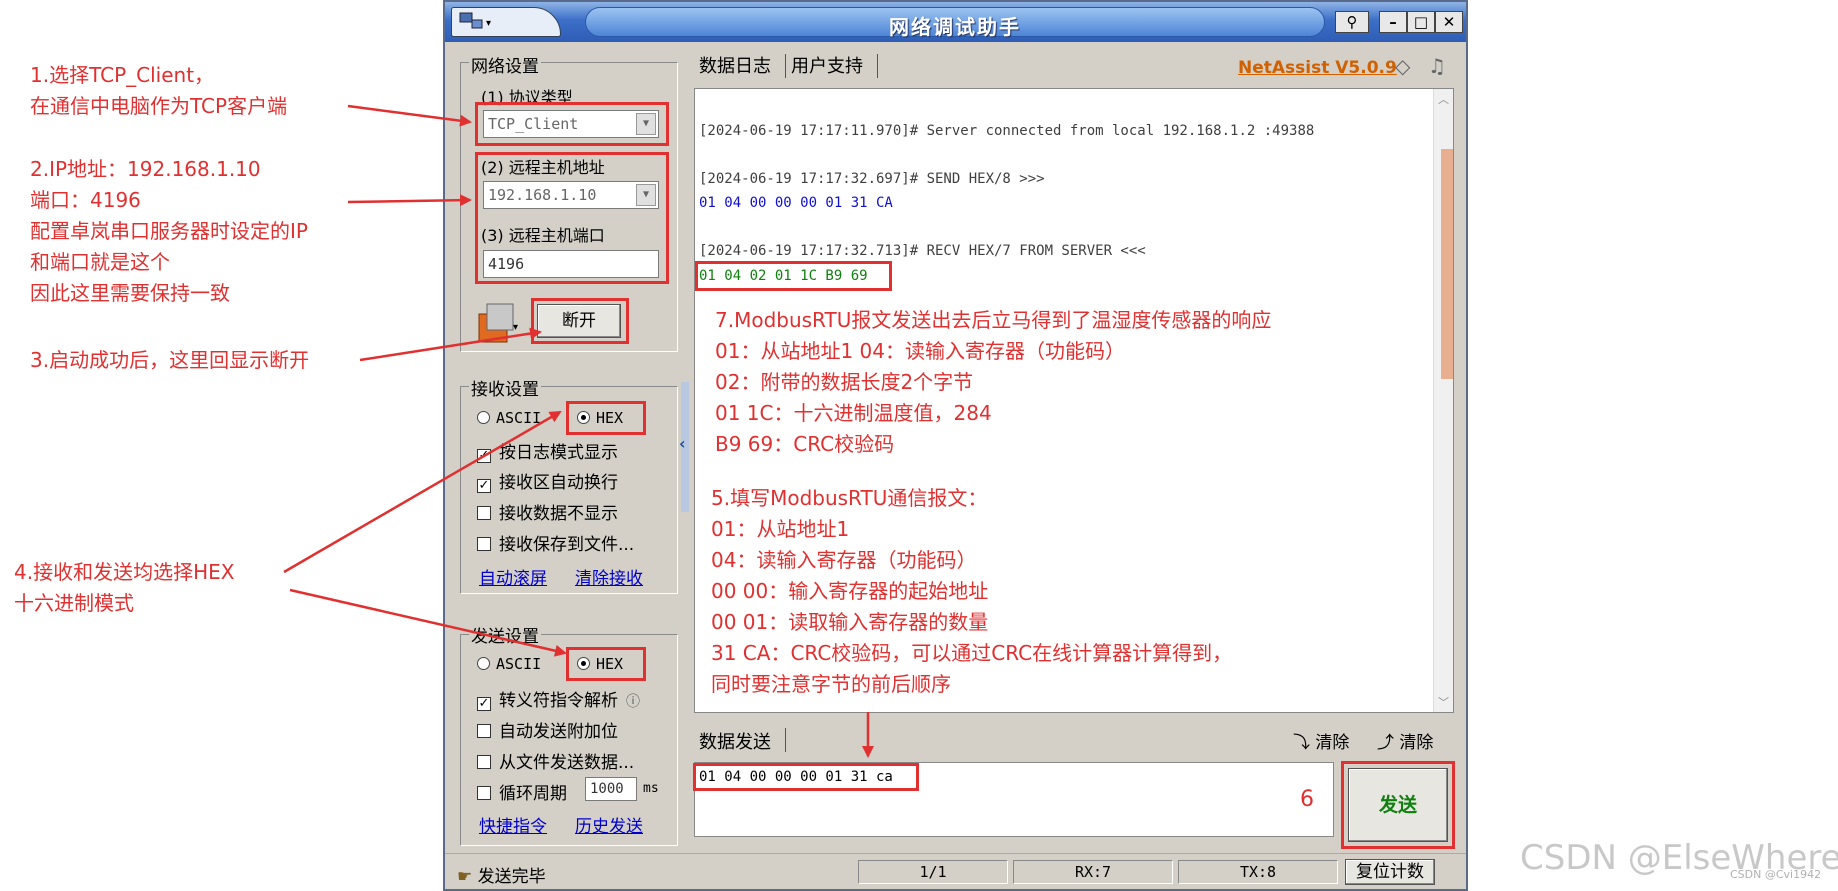 The image size is (1838, 891). Describe the element at coordinates (796, 203) in the screenshot. I see `log-line: 01 04 00 00 00 01 31 CA` at that location.